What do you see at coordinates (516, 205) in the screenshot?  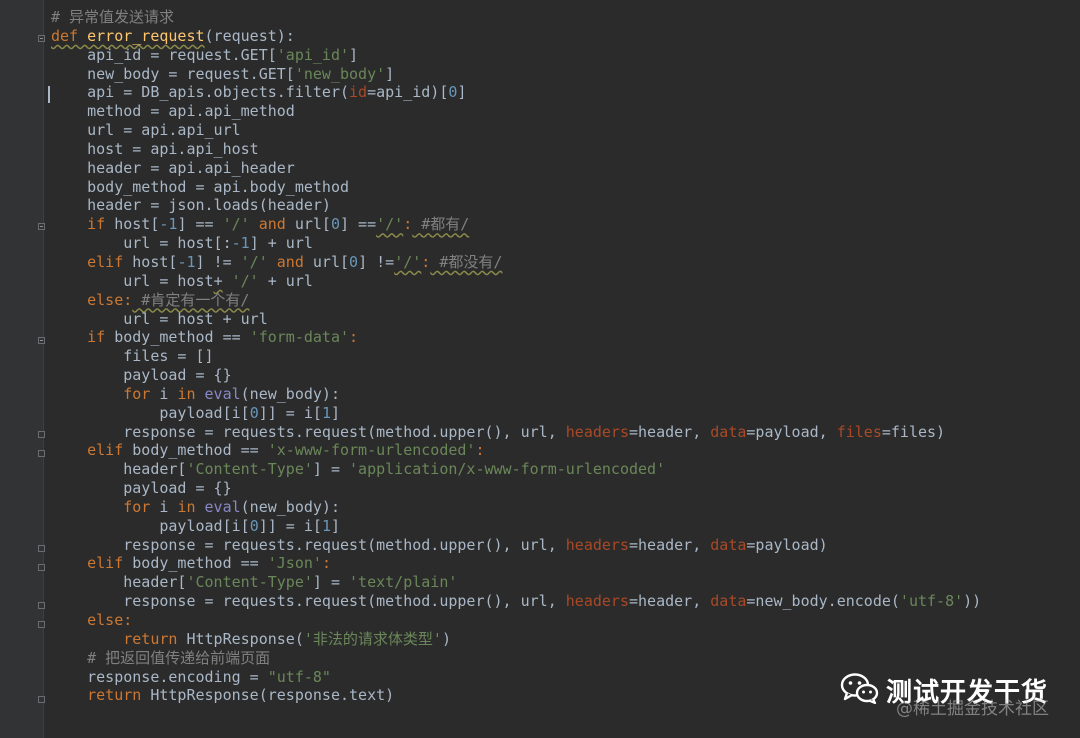 I see `code-line: header = json.loads(header)` at bounding box center [516, 205].